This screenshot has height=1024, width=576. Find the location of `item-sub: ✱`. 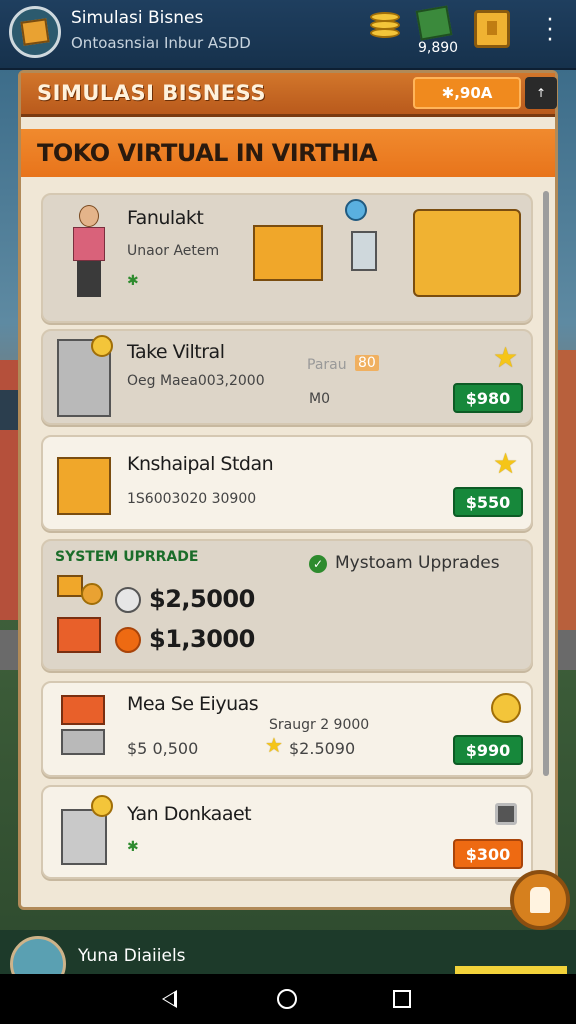

item-sub: ✱ is located at coordinates (133, 847).